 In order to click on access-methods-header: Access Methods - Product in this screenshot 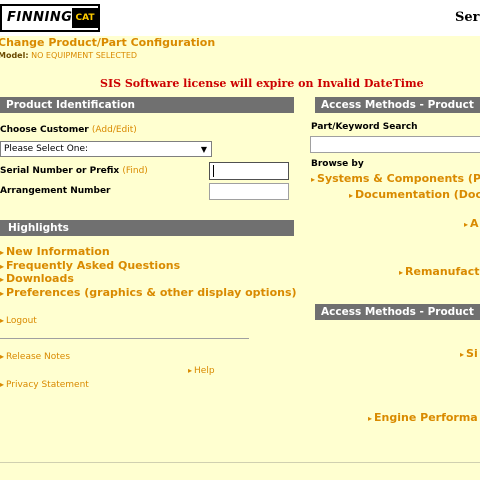, I will do `click(397, 105)`.